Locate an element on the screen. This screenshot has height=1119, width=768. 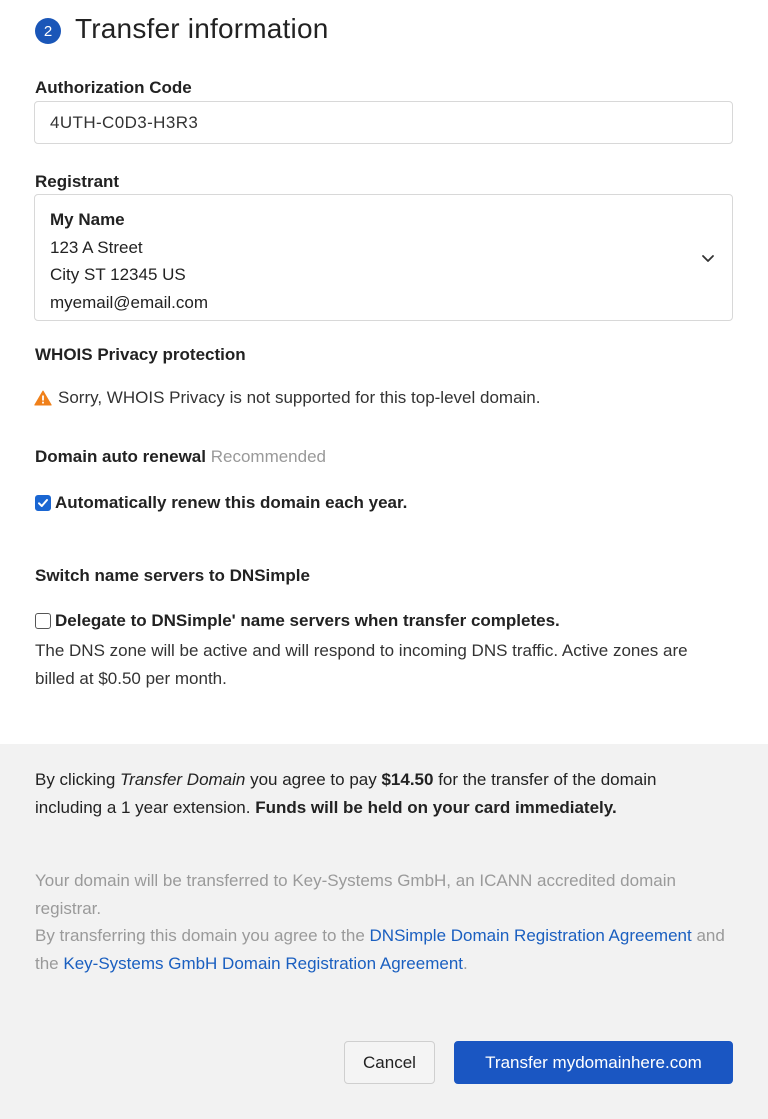
dnsimple-agreement-link: DNSimple Domain Registration Agreement is located at coordinates (531, 935).